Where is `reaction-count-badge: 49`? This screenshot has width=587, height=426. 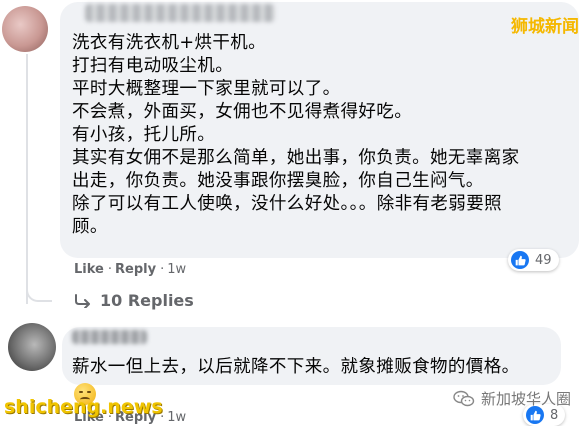
reaction-count-badge: 49 is located at coordinates (533, 260).